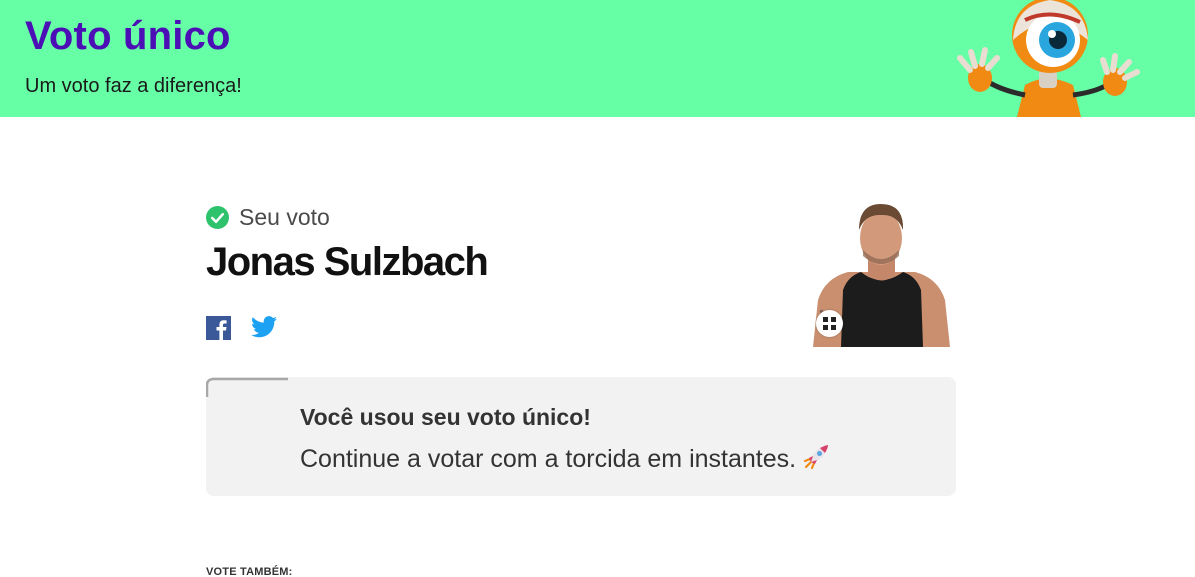  Describe the element at coordinates (128, 36) in the screenshot. I see `page-title: Voto único` at that location.